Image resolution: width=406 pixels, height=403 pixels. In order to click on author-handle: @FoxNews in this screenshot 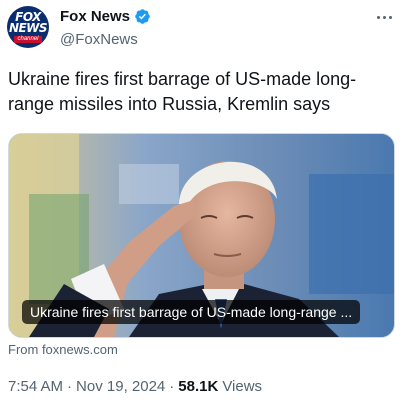, I will do `click(99, 39)`.